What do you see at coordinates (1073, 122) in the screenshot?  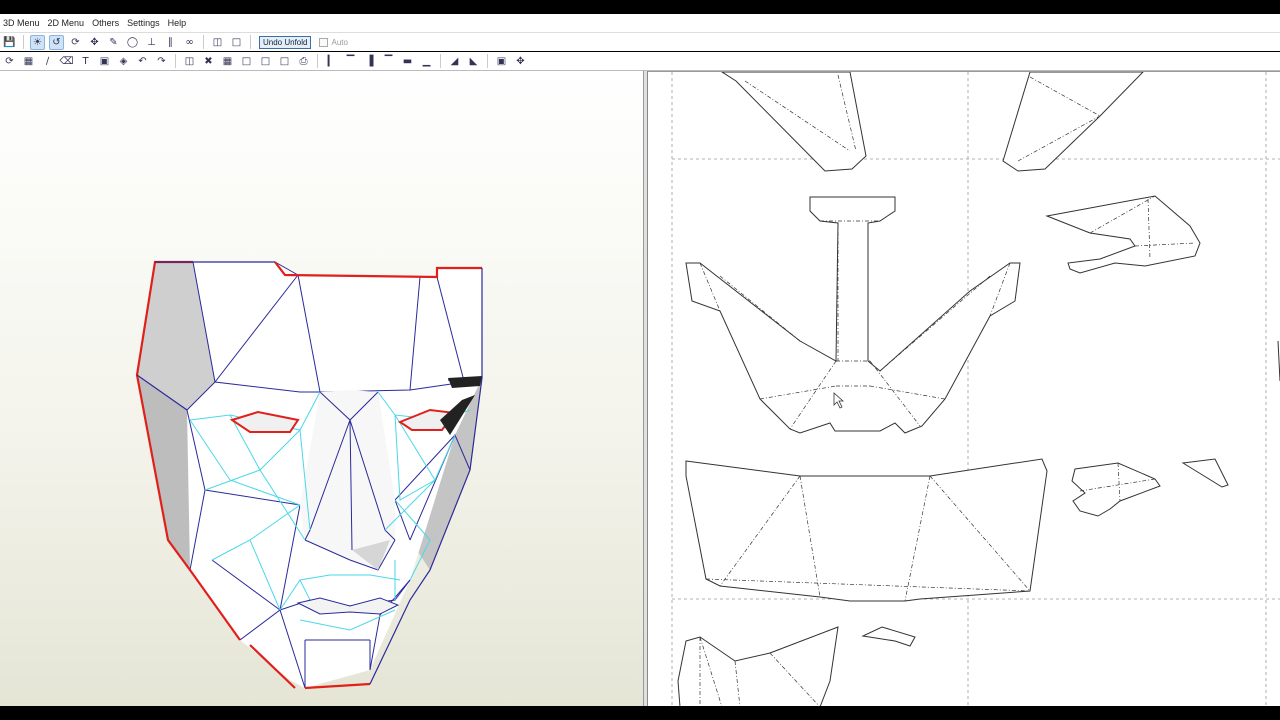 I see `part-top-right` at bounding box center [1073, 122].